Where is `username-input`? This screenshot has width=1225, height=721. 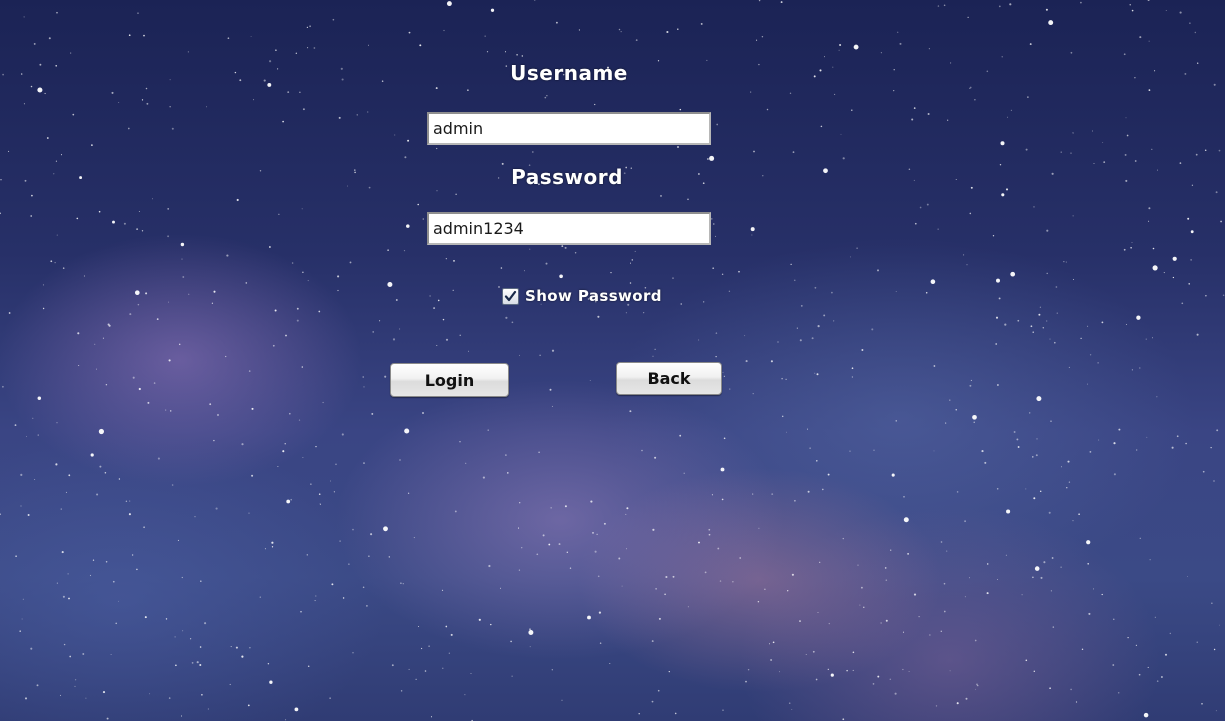
username-input is located at coordinates (569, 128).